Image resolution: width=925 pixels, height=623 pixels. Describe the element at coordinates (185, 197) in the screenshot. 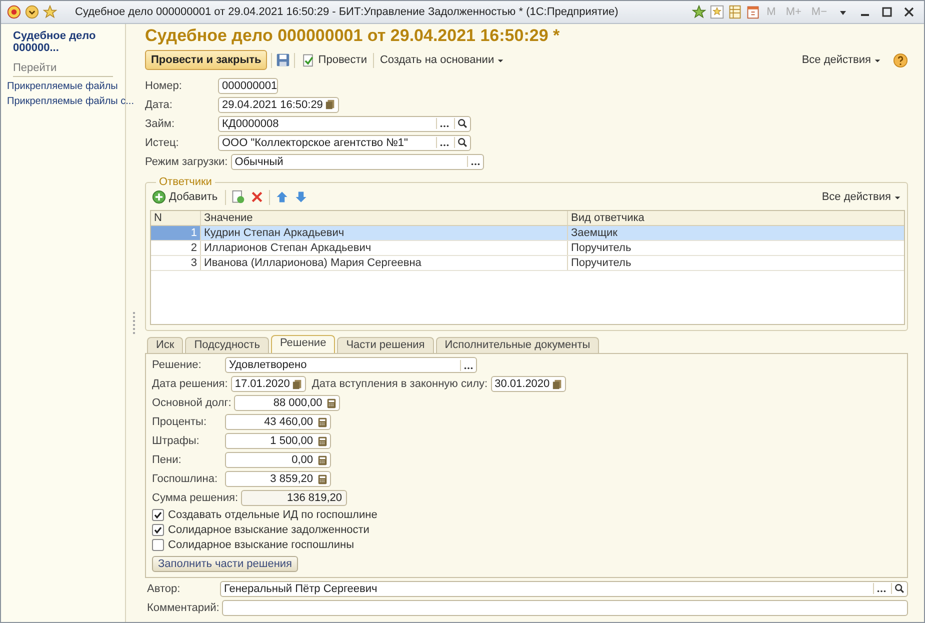

I see `add-button: Добавить` at that location.